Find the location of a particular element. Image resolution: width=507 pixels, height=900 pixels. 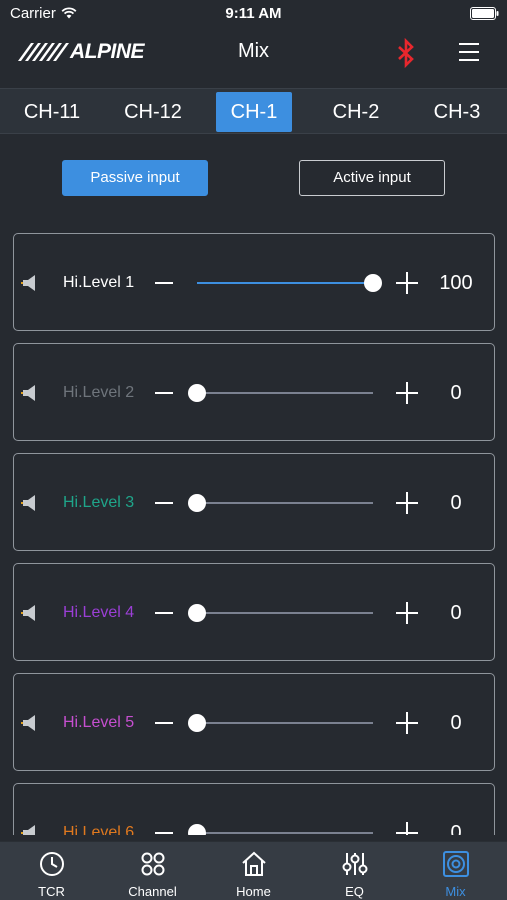

slider-fill is located at coordinates (285, 283).